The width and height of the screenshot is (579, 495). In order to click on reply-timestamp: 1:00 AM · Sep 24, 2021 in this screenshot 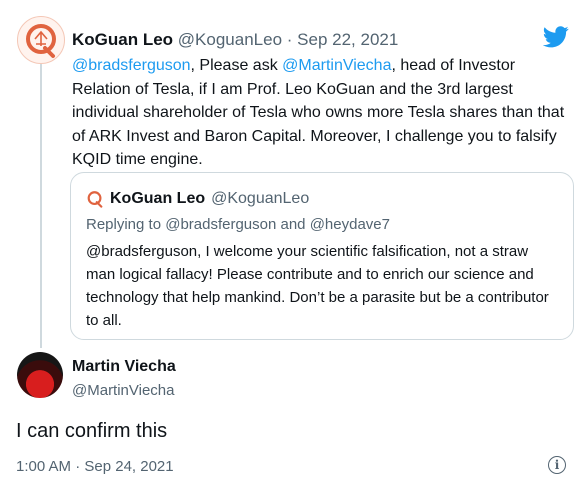, I will do `click(95, 466)`.